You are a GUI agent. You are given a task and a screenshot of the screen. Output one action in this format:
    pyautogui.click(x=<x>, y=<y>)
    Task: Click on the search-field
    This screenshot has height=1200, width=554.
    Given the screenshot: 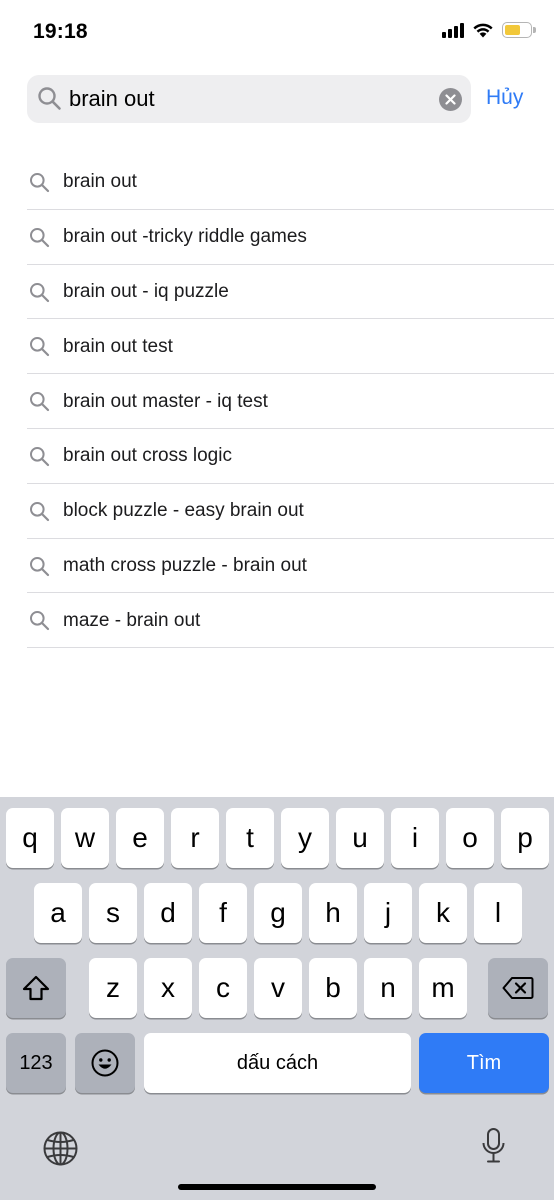 What is the action you would take?
    pyautogui.click(x=249, y=99)
    